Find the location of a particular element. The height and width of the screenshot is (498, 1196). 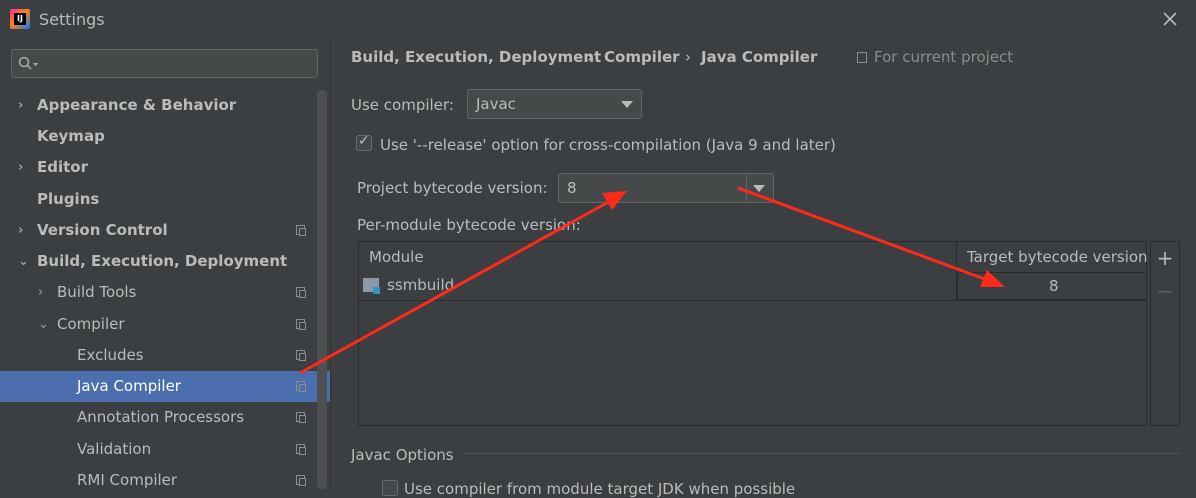

sidebar-item-excludes: Excludes is located at coordinates (159, 355).